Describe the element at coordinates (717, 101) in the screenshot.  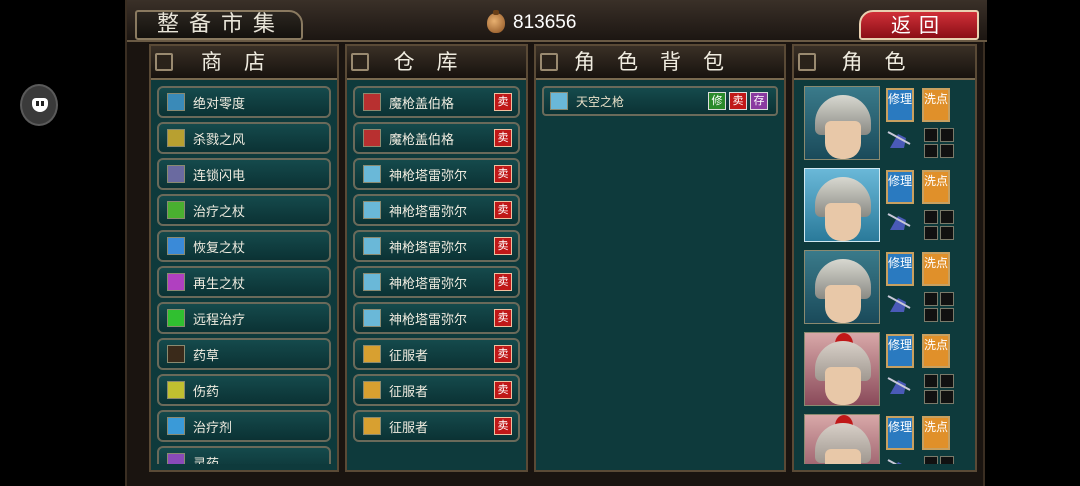
I see `repair-button: 修` at that location.